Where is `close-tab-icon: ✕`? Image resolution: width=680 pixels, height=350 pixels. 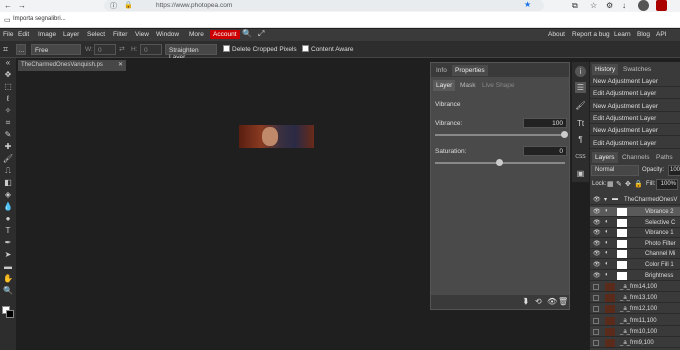
close-tab-icon: ✕ is located at coordinates (120, 64).